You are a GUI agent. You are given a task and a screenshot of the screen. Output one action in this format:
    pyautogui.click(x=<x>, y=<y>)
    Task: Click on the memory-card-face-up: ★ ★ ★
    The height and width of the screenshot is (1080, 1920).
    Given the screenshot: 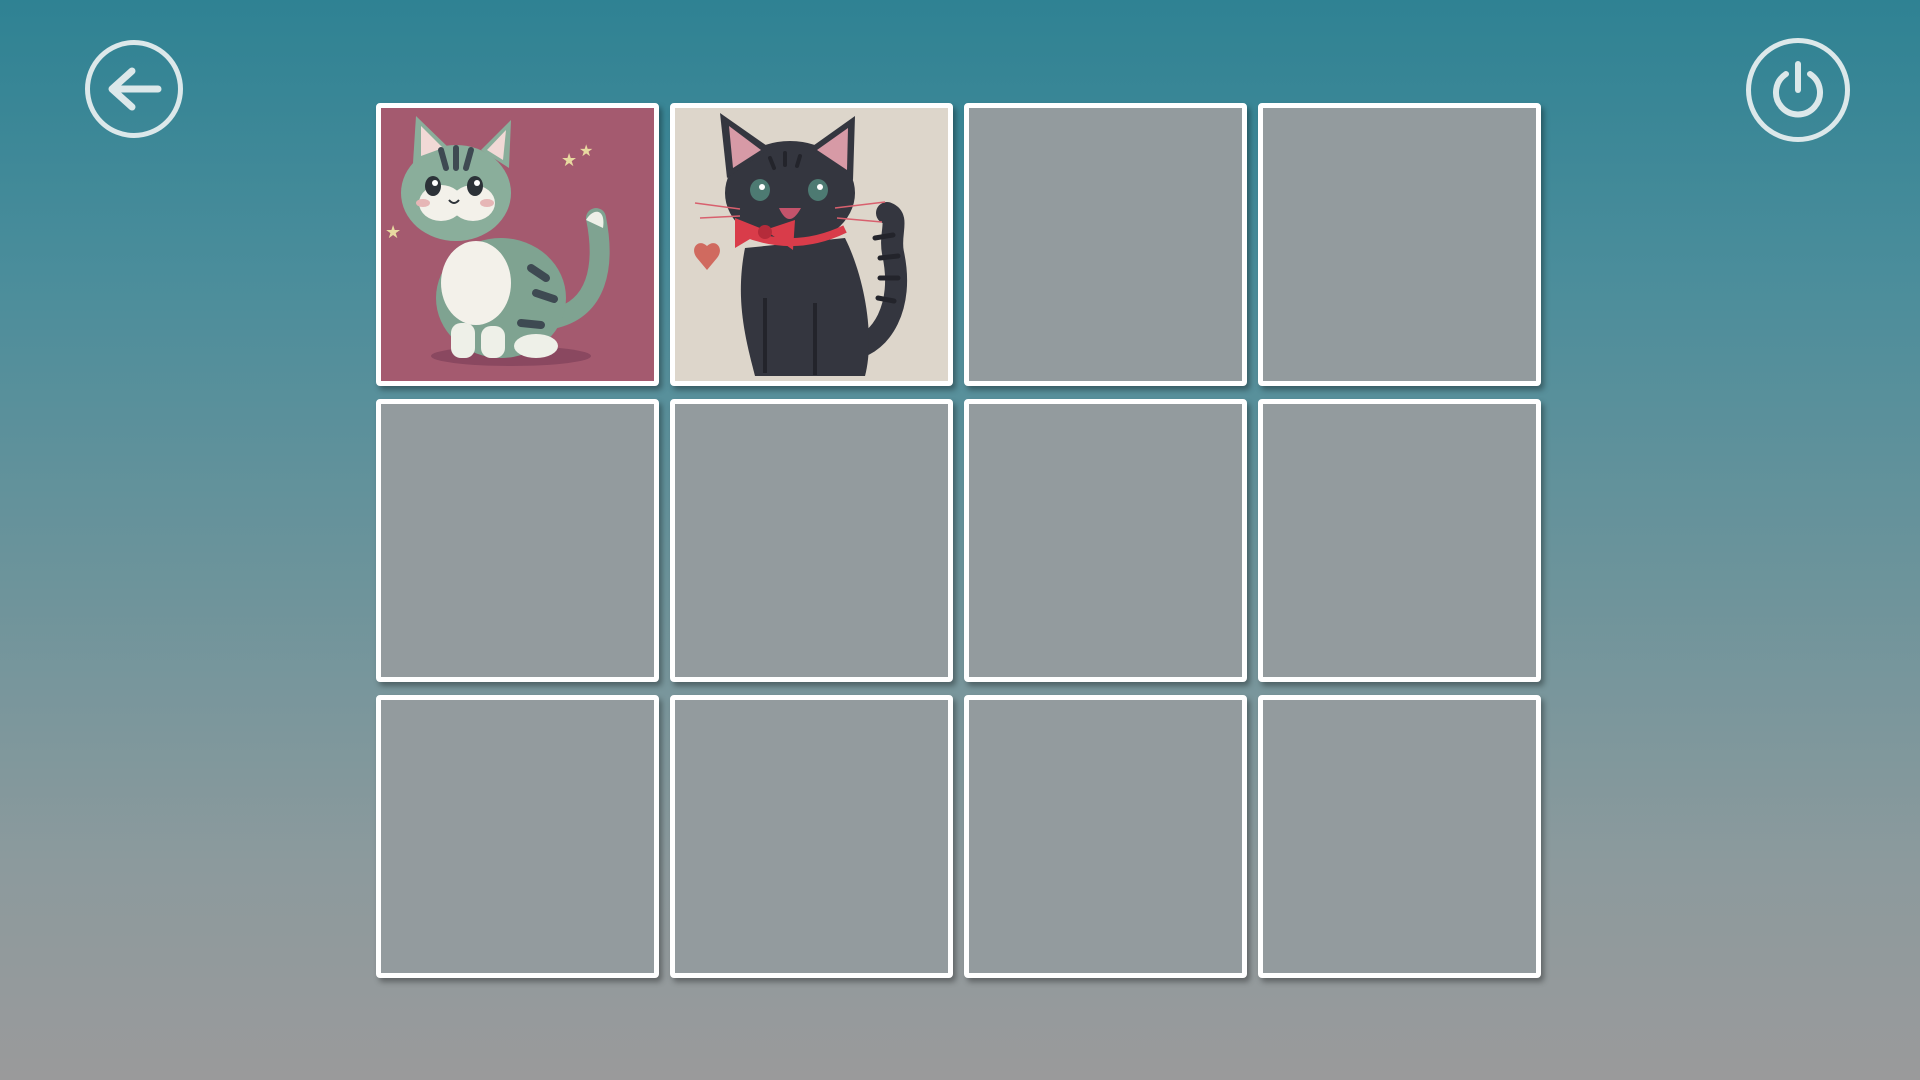 What is the action you would take?
    pyautogui.click(x=517, y=244)
    